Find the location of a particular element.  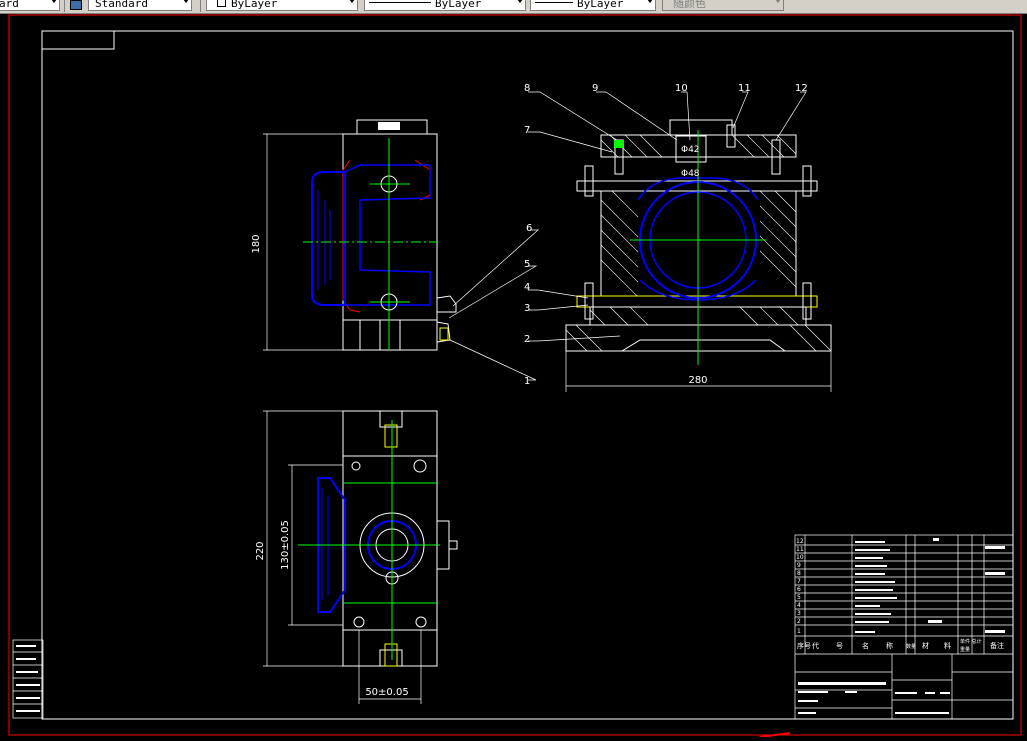

balloon-labels: 8 9 10 11 12 7 6 5 4 3 2 1 is located at coordinates (666, 235).